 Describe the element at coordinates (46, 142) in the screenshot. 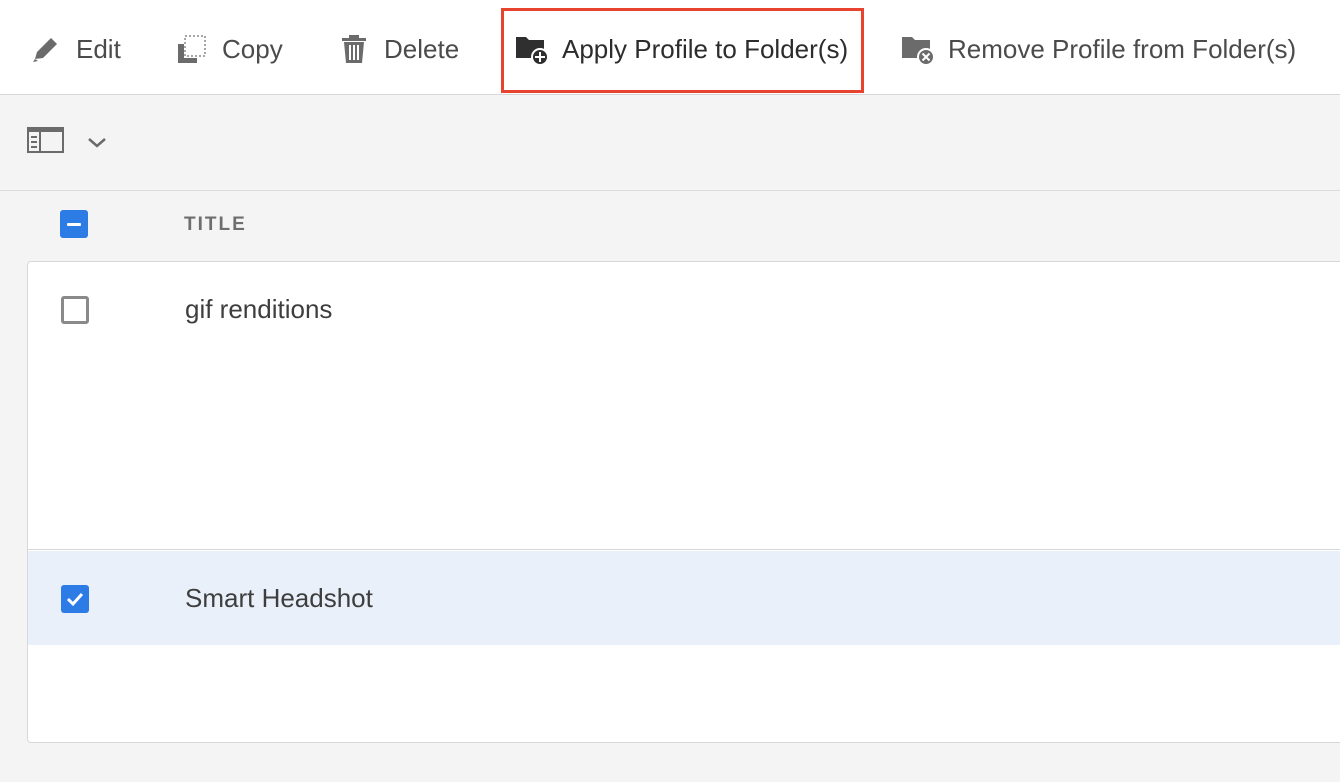

I see `list-view-icon` at that location.